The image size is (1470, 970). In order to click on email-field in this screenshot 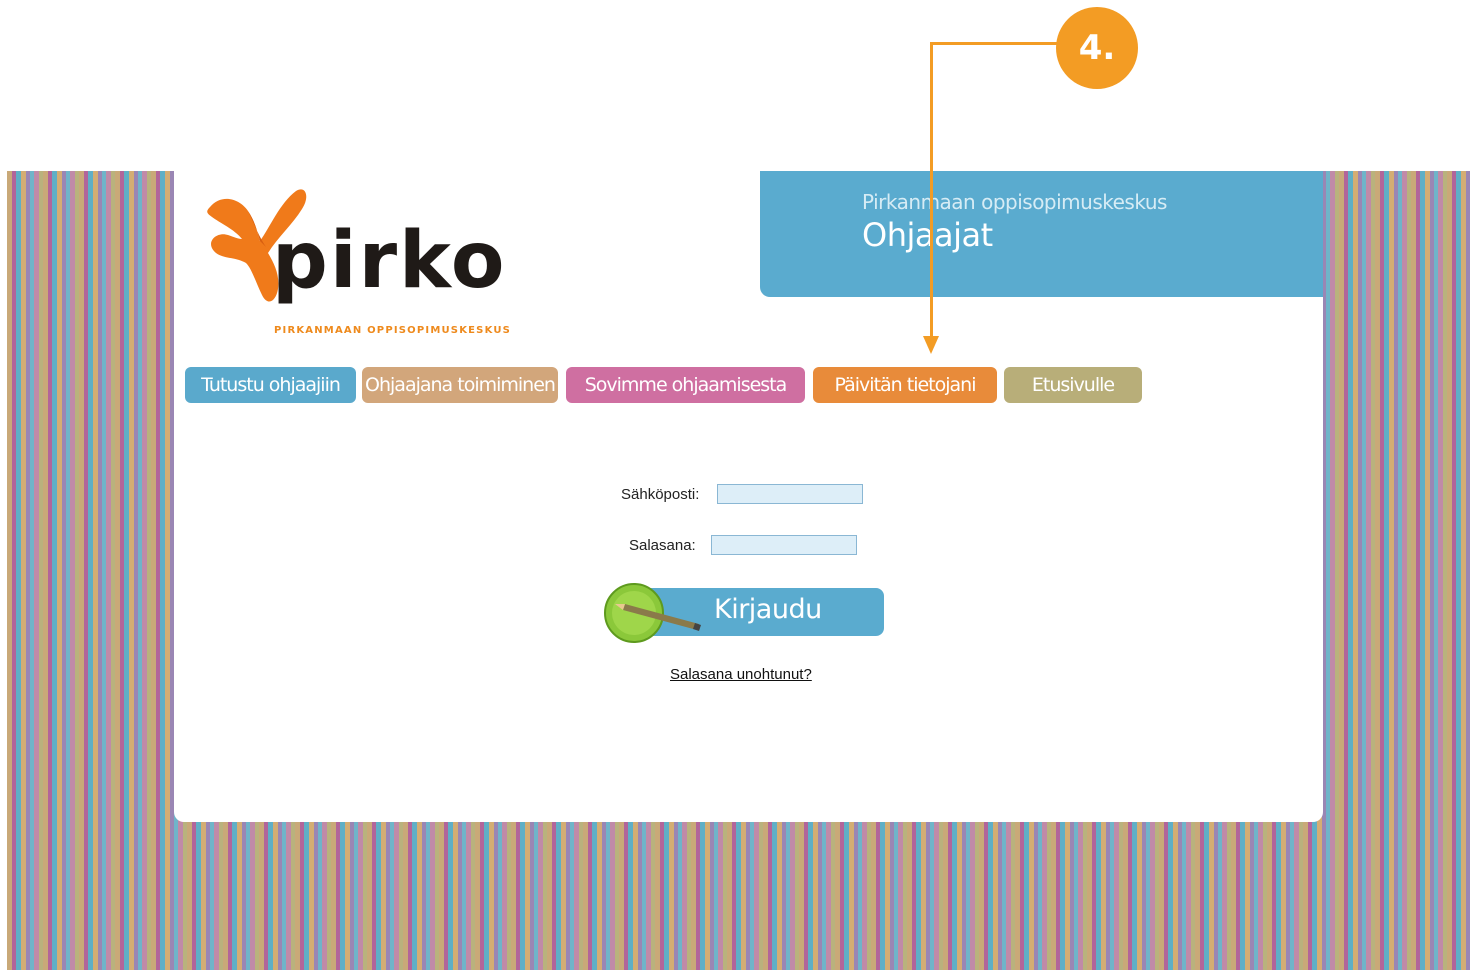, I will do `click(790, 494)`.